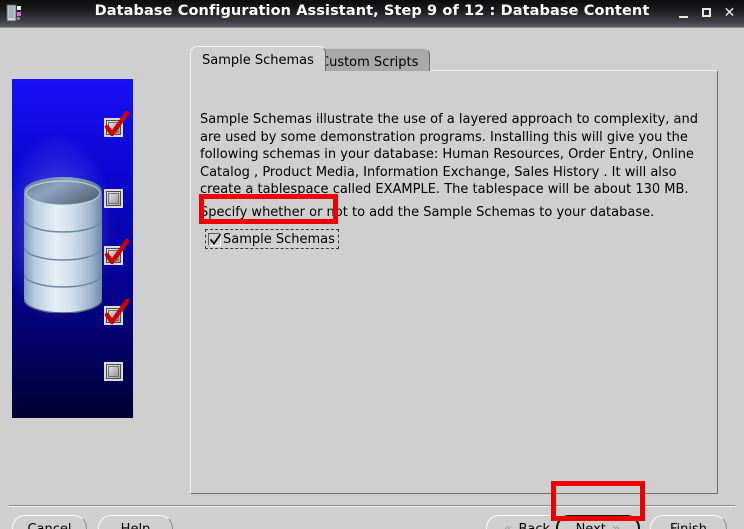 This screenshot has height=529, width=744. What do you see at coordinates (590, 525) in the screenshot?
I see `next-button-label: Next` at bounding box center [590, 525].